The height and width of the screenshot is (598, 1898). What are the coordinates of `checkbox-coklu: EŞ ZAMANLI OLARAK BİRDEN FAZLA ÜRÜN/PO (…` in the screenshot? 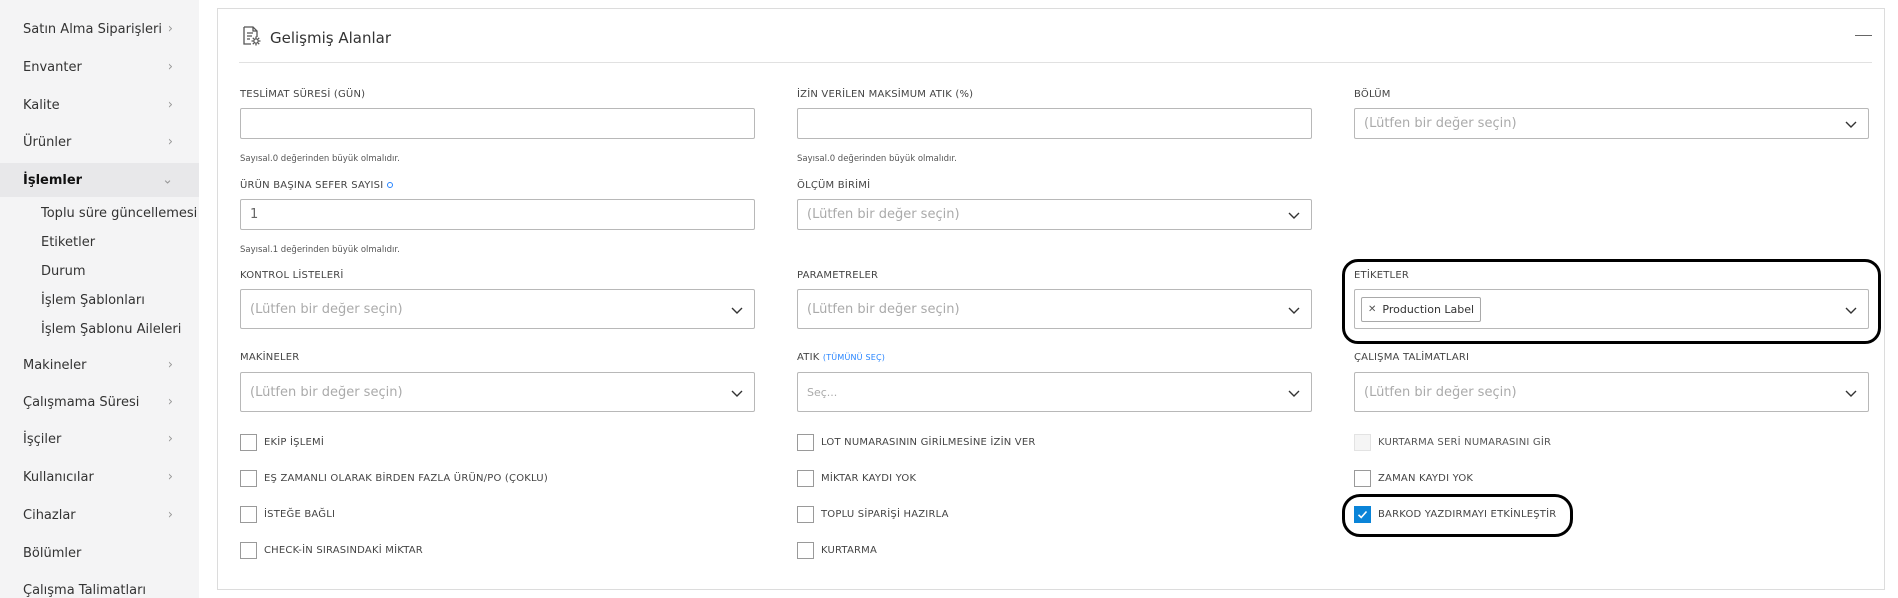 It's located at (394, 478).